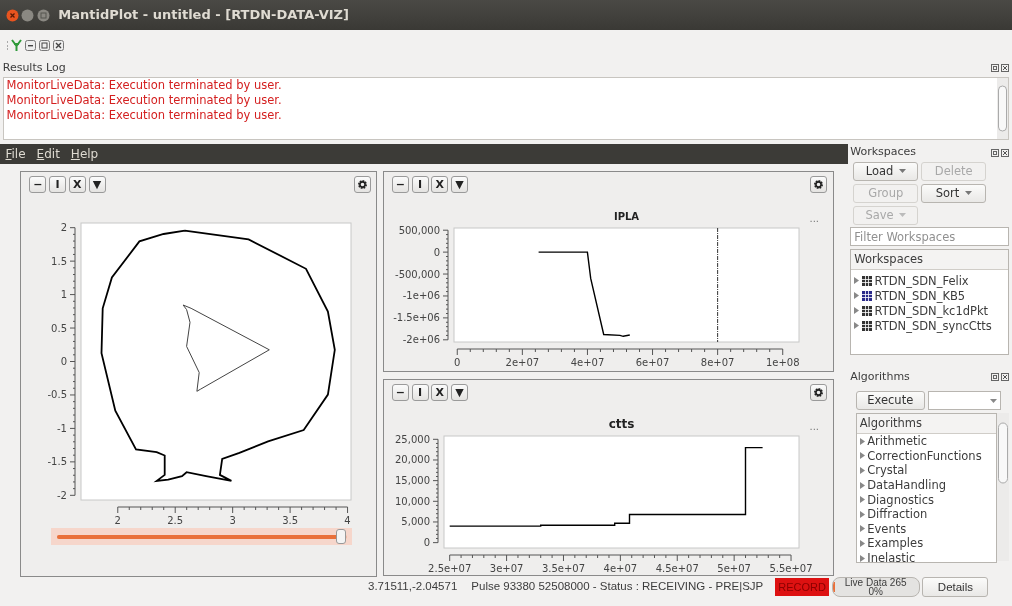  Describe the element at coordinates (48, 153) in the screenshot. I see `menu-item: Edit` at that location.